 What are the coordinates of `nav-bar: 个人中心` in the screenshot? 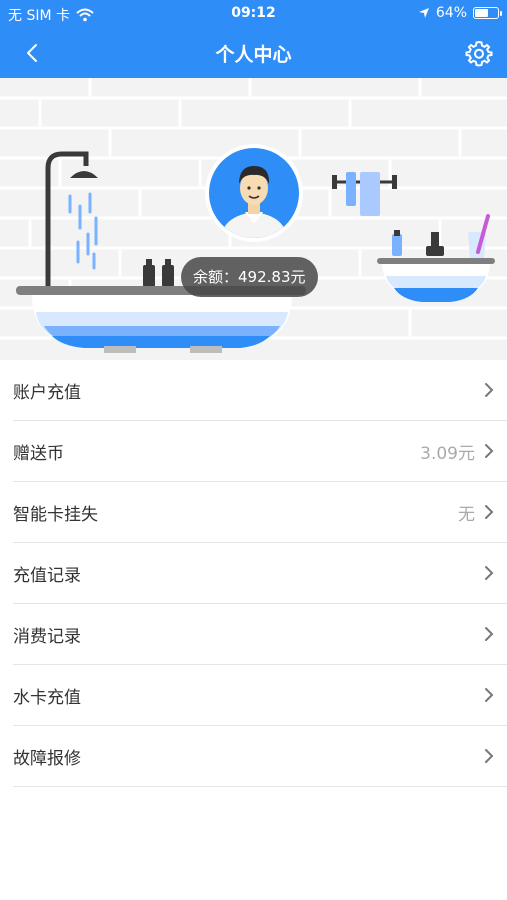 It's located at (253, 53).